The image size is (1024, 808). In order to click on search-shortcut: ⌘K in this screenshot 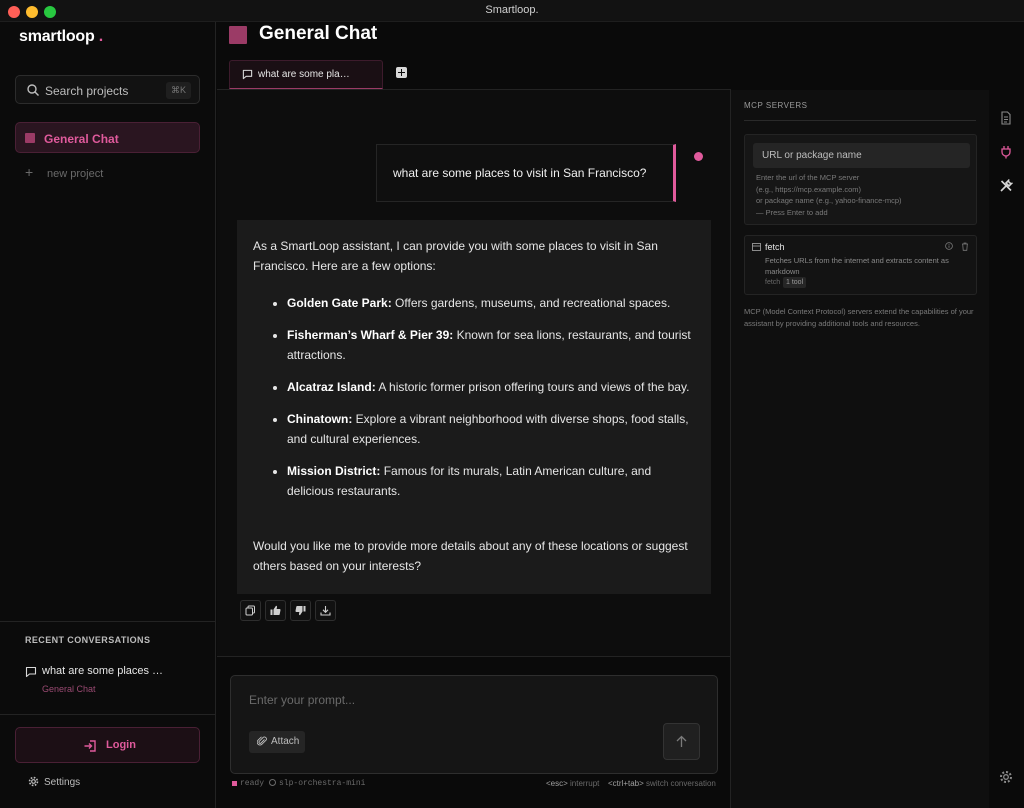, I will do `click(178, 90)`.